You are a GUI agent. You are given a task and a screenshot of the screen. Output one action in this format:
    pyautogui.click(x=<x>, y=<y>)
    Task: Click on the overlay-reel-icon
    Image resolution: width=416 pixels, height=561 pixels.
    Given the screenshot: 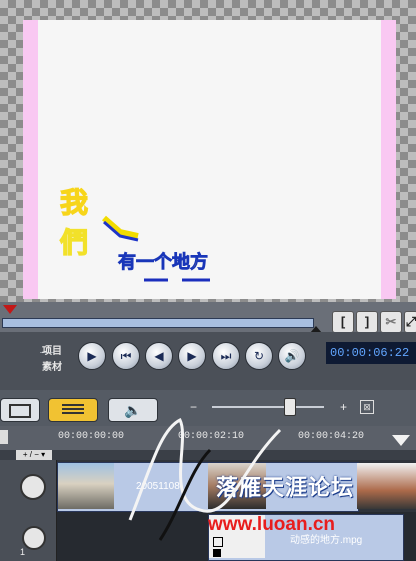 What is the action you would take?
    pyautogui.click(x=34, y=538)
    